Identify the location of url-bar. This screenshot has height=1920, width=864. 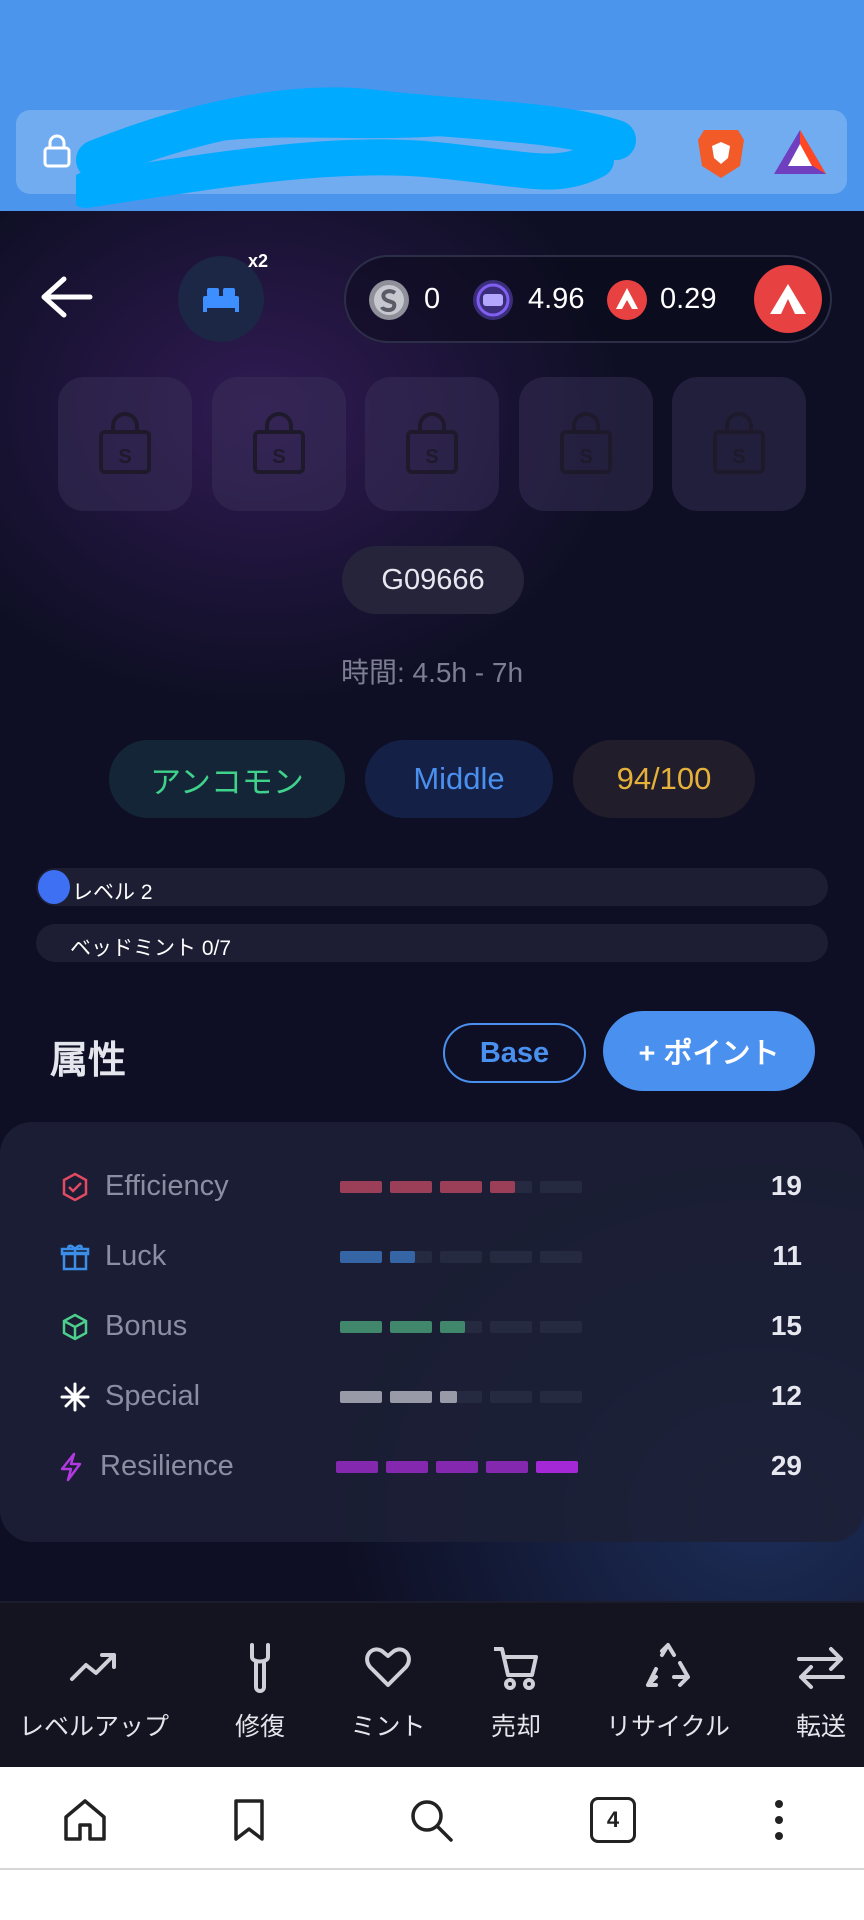
(431, 147).